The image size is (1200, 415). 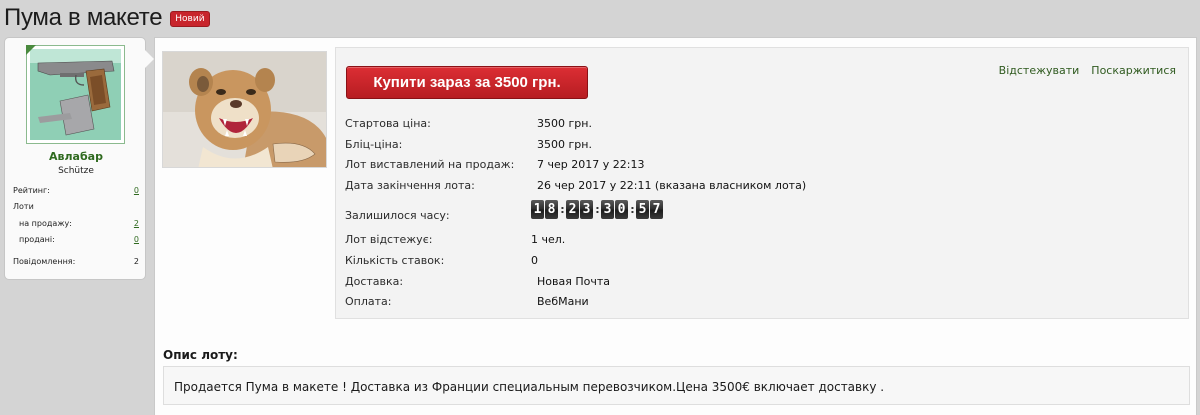 I want to click on report-link: Поскаржитися, so click(x=1133, y=70).